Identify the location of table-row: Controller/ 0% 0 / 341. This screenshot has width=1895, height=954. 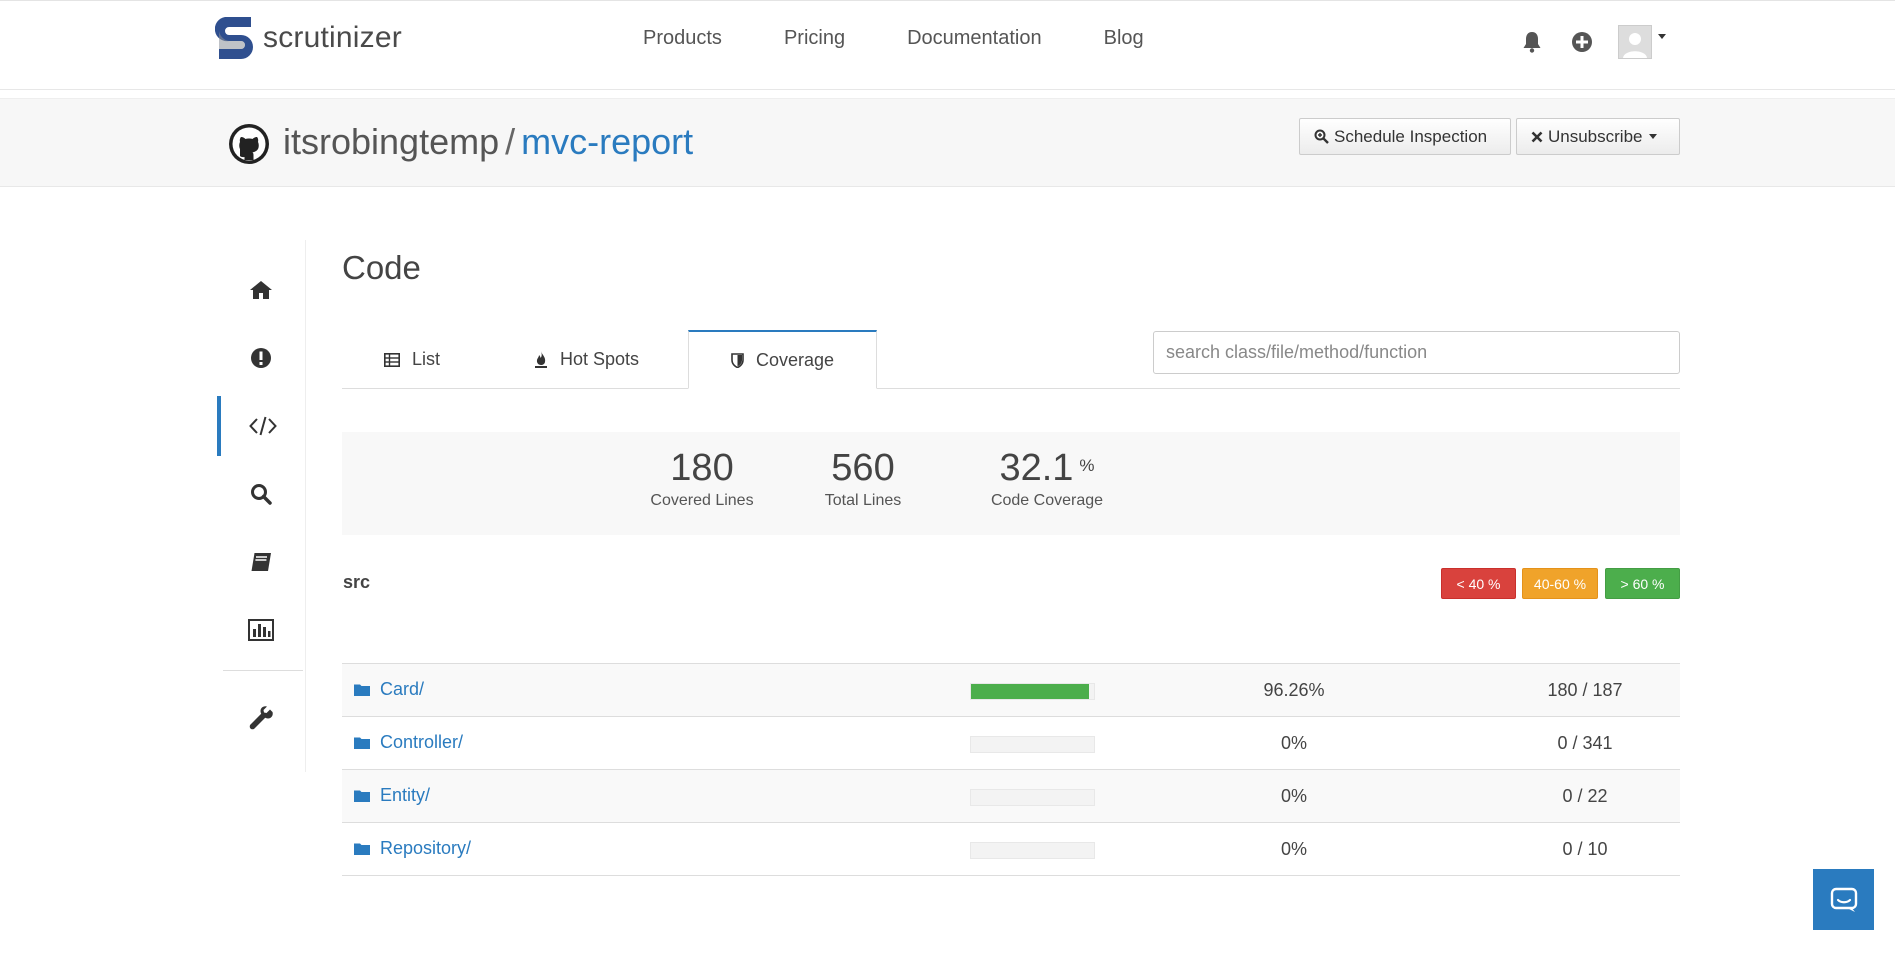
(1011, 743).